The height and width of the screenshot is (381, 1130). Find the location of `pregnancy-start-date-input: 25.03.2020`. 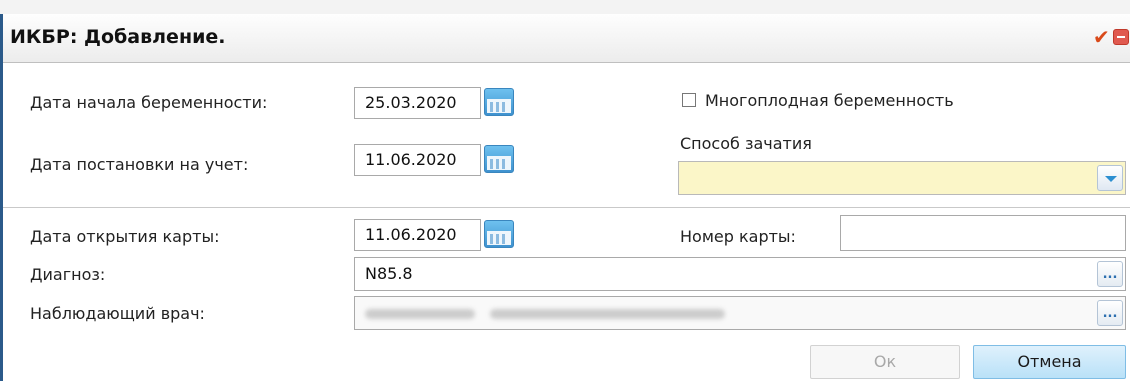

pregnancy-start-date-input: 25.03.2020 is located at coordinates (417, 103).